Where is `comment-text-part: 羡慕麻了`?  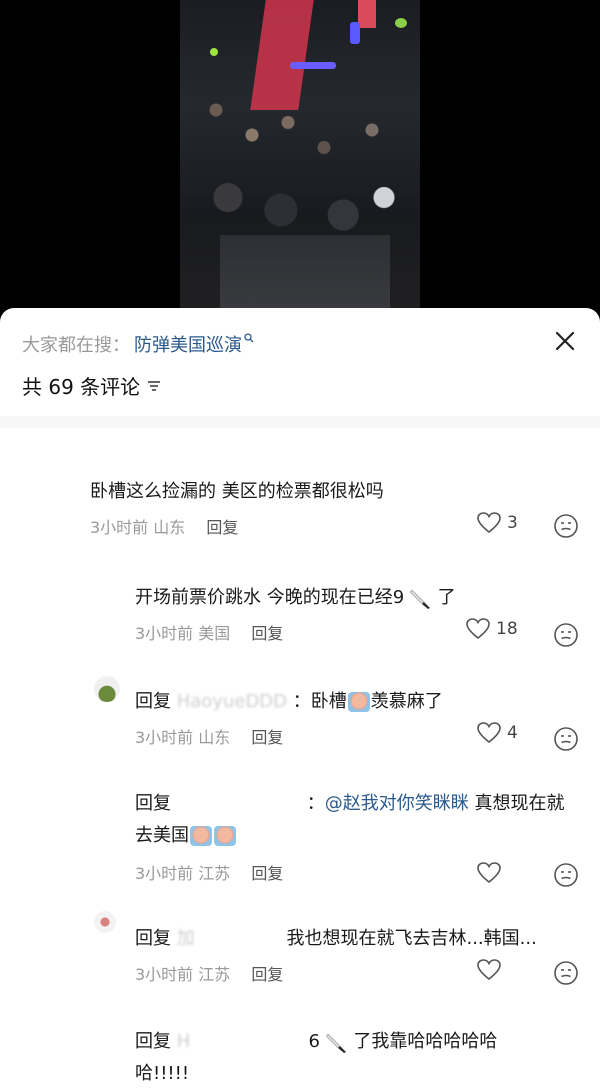
comment-text-part: 羡慕麻了 is located at coordinates (406, 701).